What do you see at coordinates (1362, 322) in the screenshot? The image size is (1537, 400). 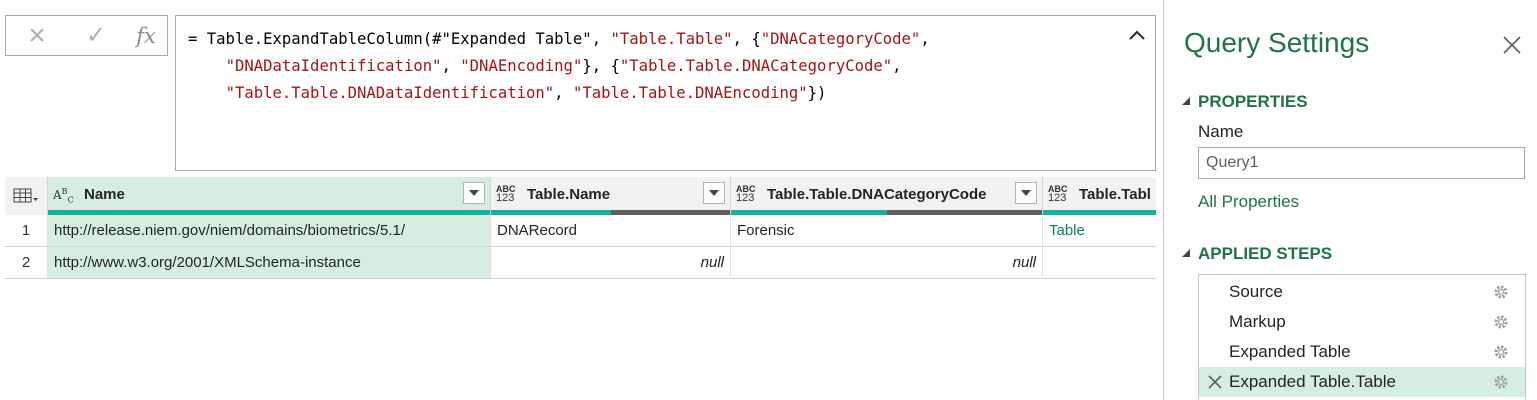 I see `step-markup: Markup` at bounding box center [1362, 322].